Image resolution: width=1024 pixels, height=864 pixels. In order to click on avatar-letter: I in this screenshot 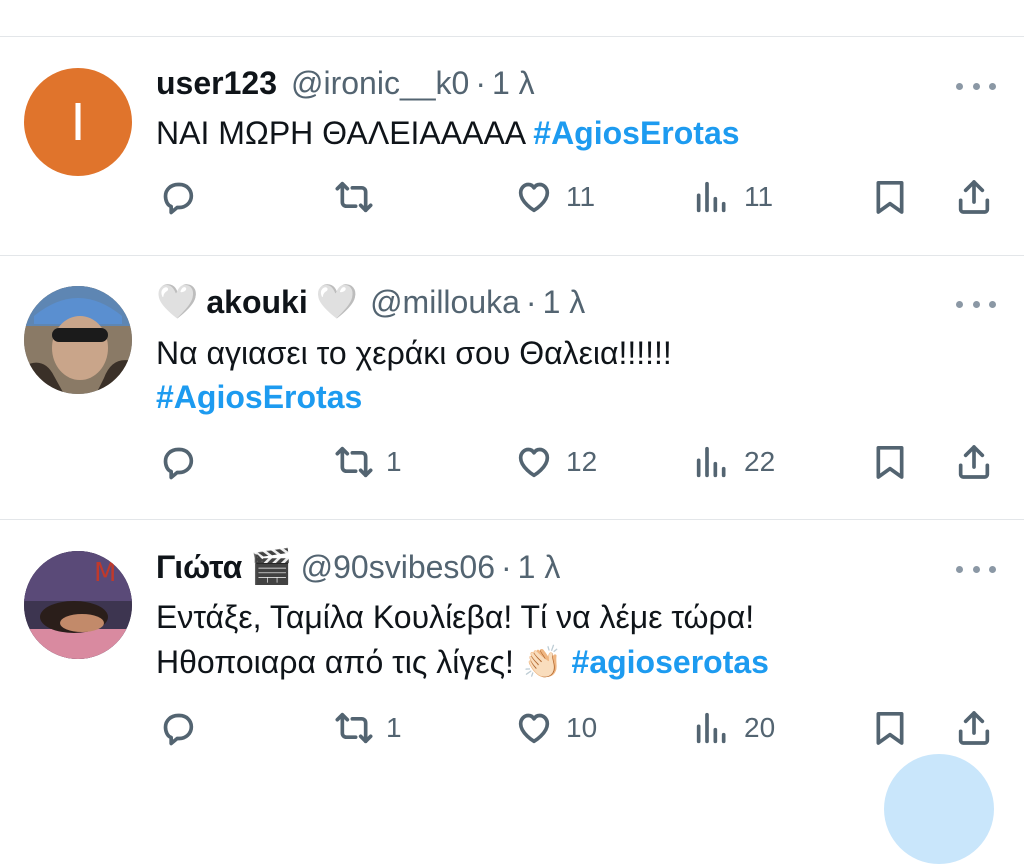, I will do `click(78, 122)`.